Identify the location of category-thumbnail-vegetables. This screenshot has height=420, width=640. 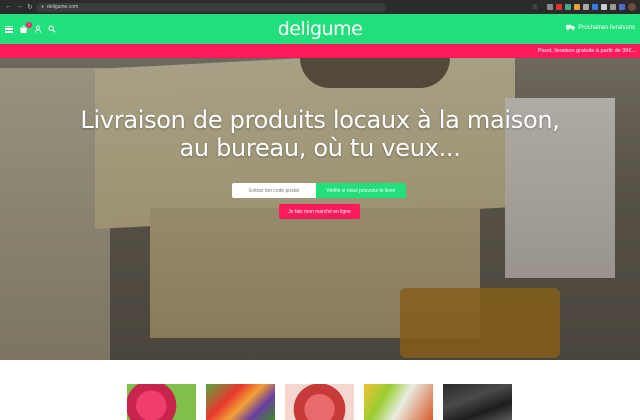
(240, 402).